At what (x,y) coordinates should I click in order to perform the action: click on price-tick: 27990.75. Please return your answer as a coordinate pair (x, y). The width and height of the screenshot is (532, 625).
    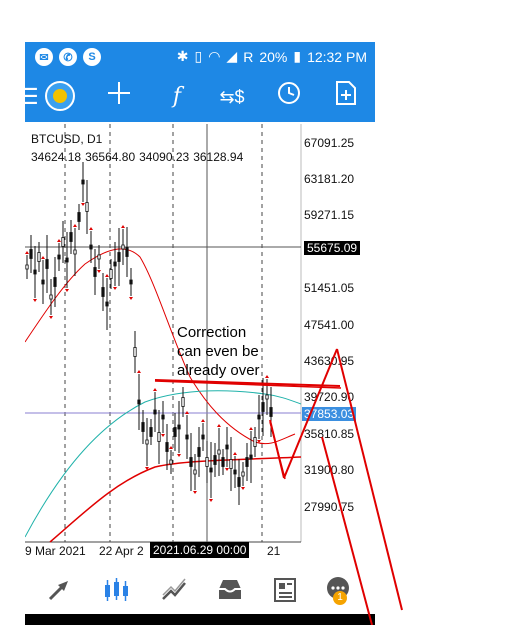
    Looking at the image, I should click on (329, 507).